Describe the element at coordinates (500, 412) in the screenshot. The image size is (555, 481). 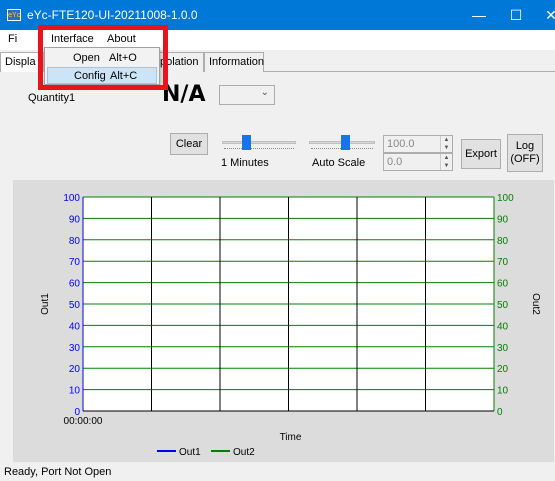
I see `y-tick-label-right: 0` at that location.